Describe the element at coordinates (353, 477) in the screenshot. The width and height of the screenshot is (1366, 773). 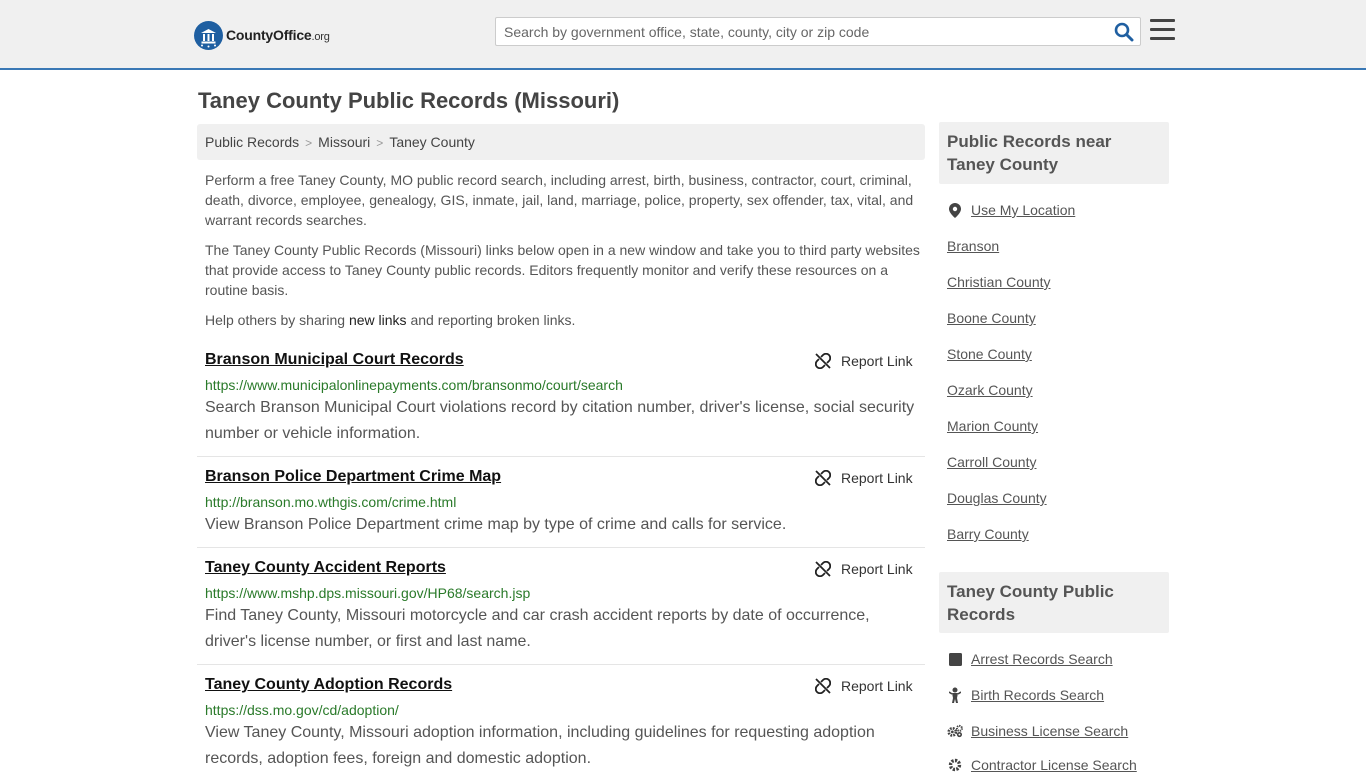
I see `record-title-link: Branson Police Department Crime Map` at that location.